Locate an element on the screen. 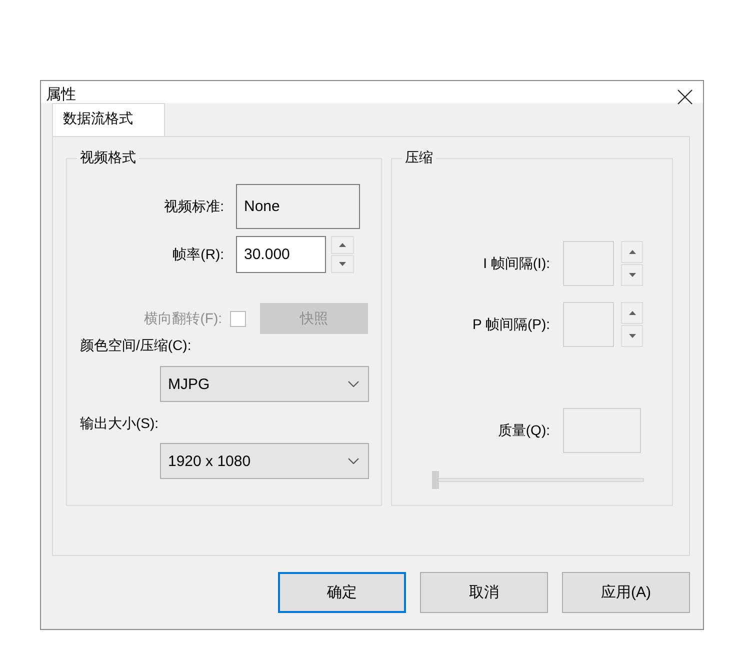 This screenshot has height=650, width=750. checkbox-label: 横向翻转(F): is located at coordinates (182, 319).